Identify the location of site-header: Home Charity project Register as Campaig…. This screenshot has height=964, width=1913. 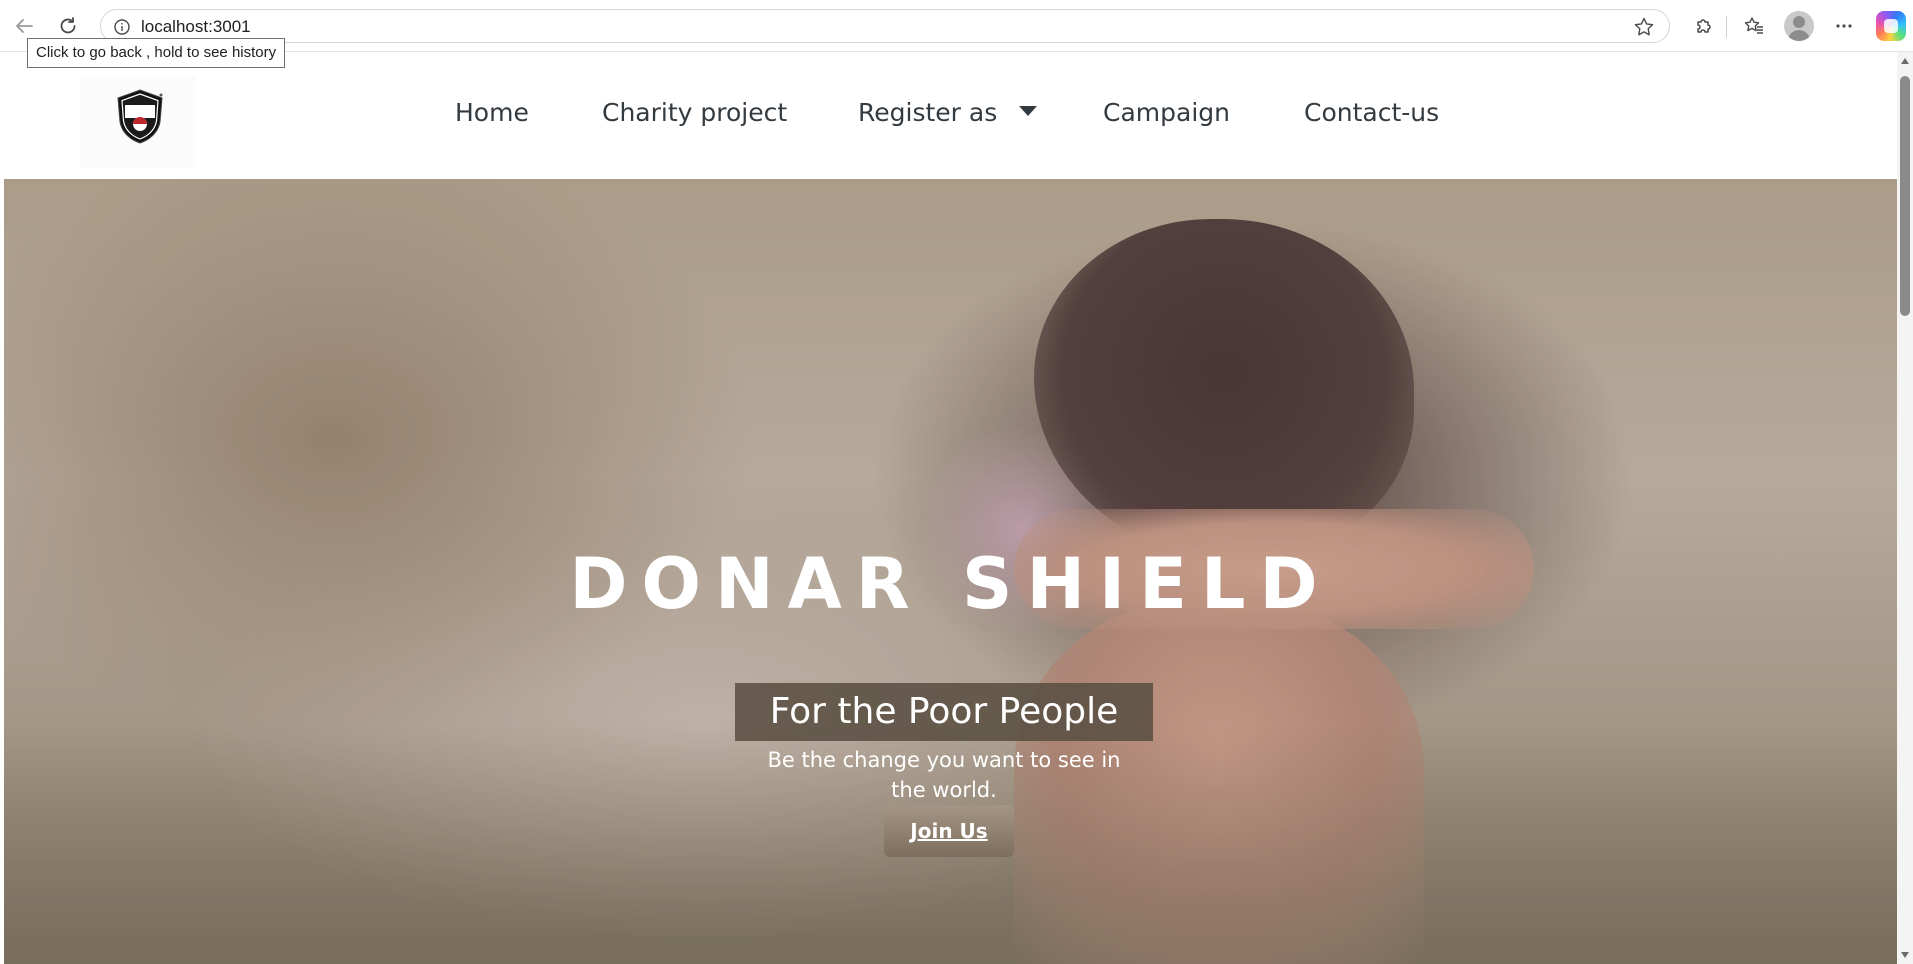
(950, 115).